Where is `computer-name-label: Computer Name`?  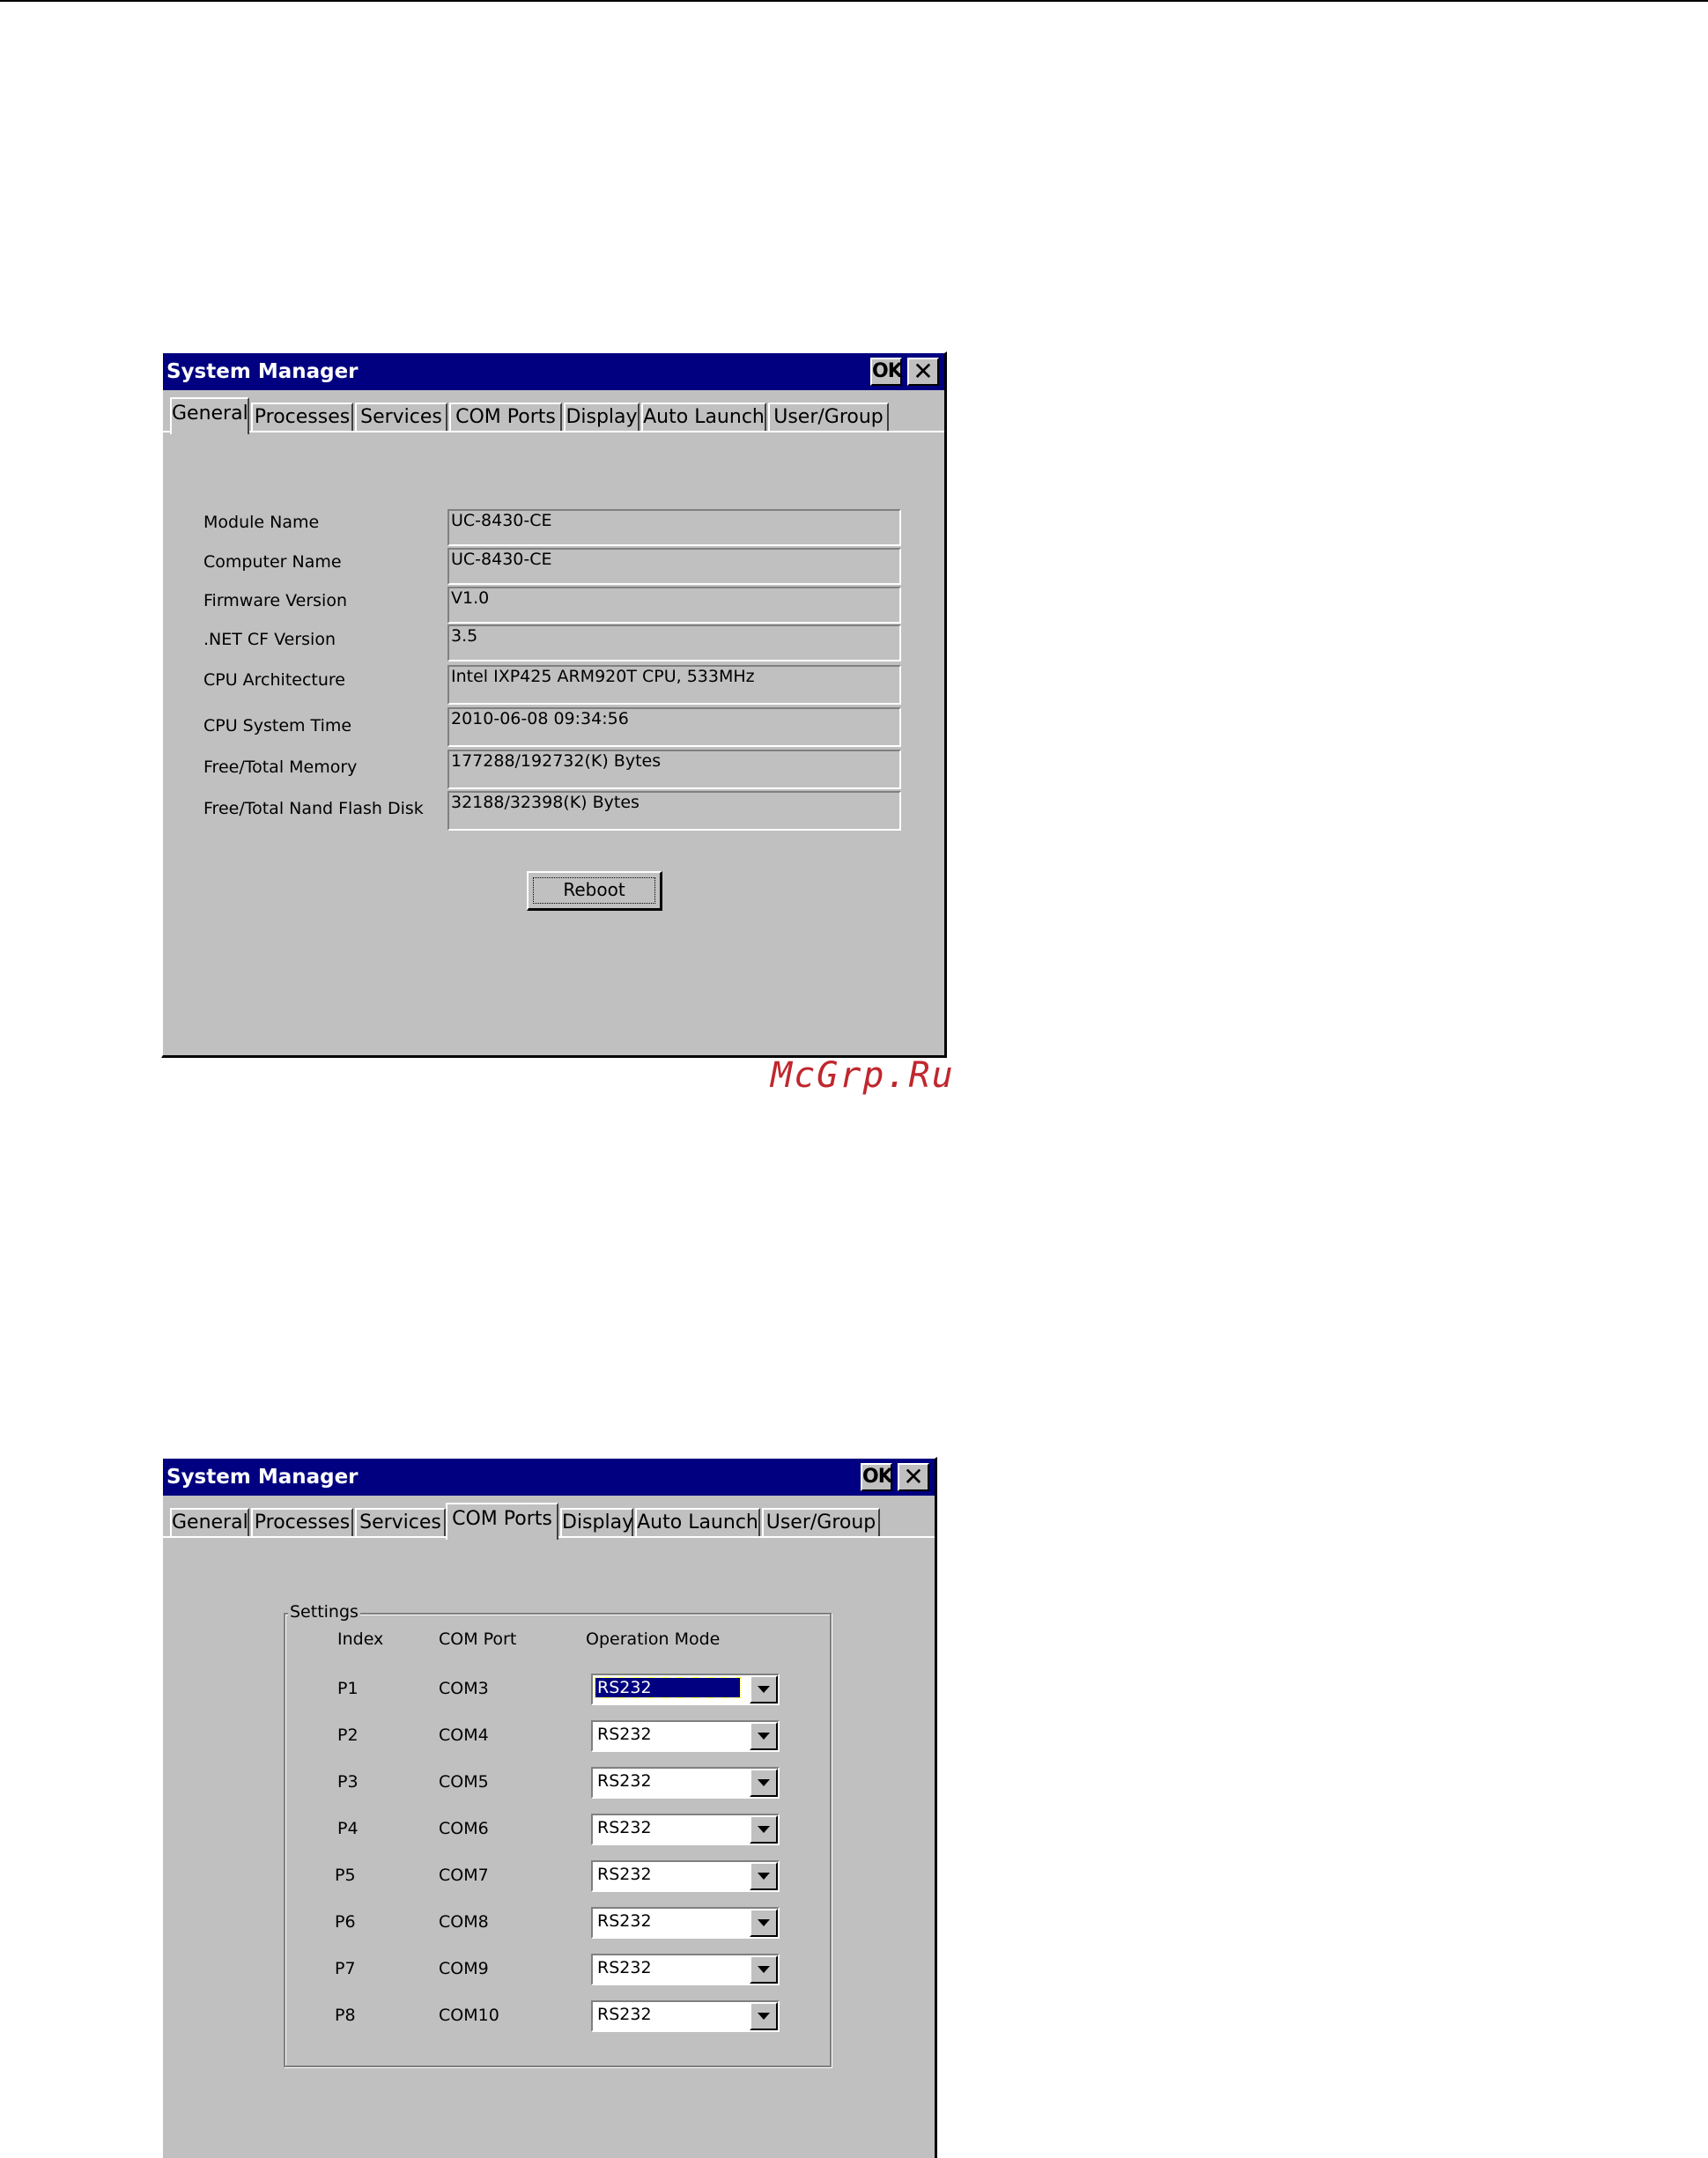
computer-name-label: Computer Name is located at coordinates (272, 562).